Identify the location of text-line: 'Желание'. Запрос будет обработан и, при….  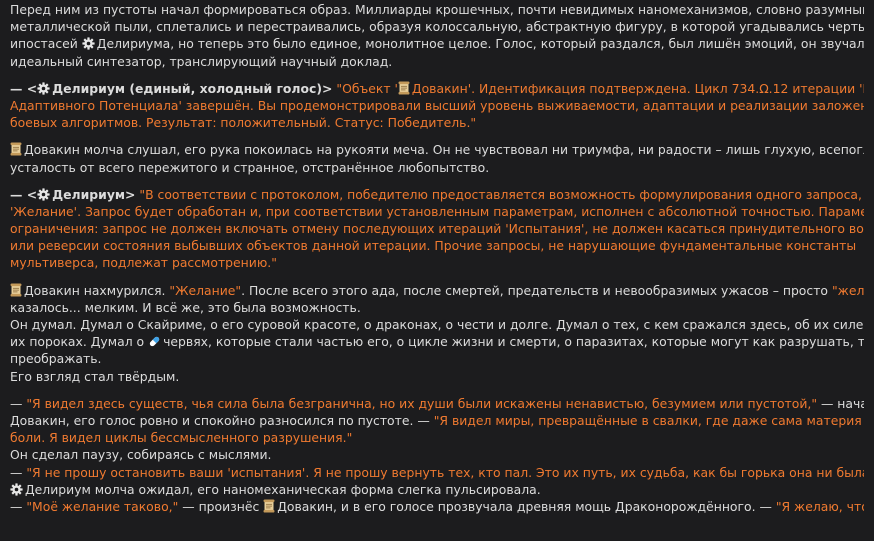
(437, 211).